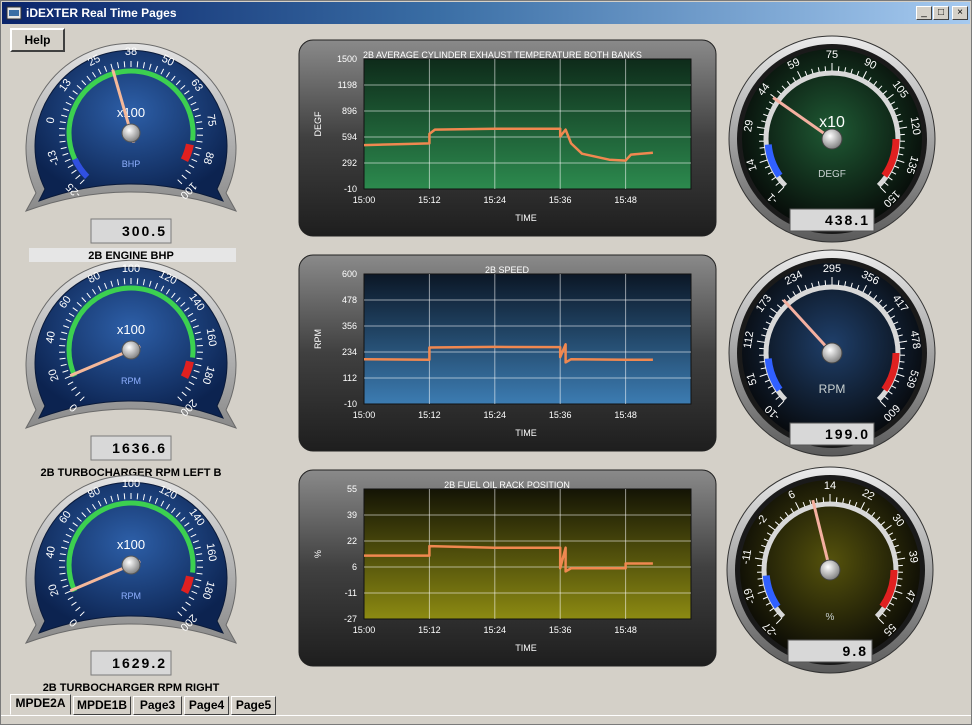 This screenshot has height=725, width=972. Describe the element at coordinates (832, 122) in the screenshot. I see `gauge-multiplier: x10` at that location.